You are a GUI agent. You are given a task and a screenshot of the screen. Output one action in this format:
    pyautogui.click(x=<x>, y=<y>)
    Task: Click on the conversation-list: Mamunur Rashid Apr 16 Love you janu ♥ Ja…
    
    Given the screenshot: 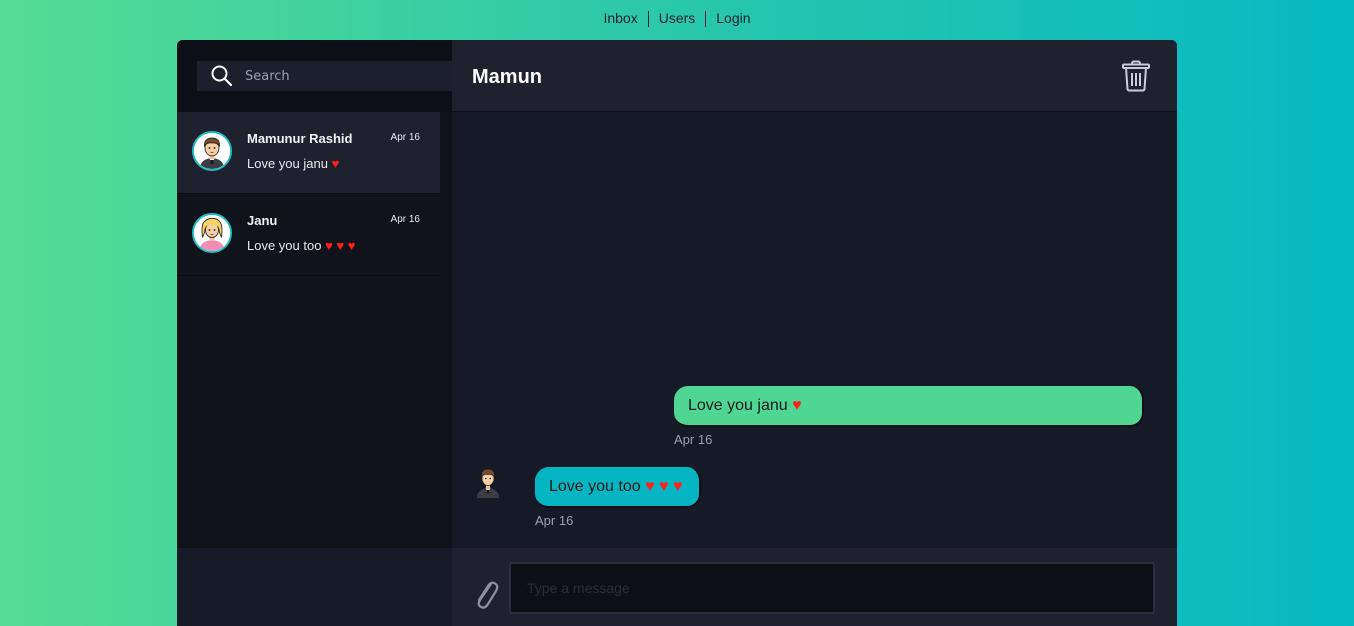 What is the action you would take?
    pyautogui.click(x=308, y=194)
    